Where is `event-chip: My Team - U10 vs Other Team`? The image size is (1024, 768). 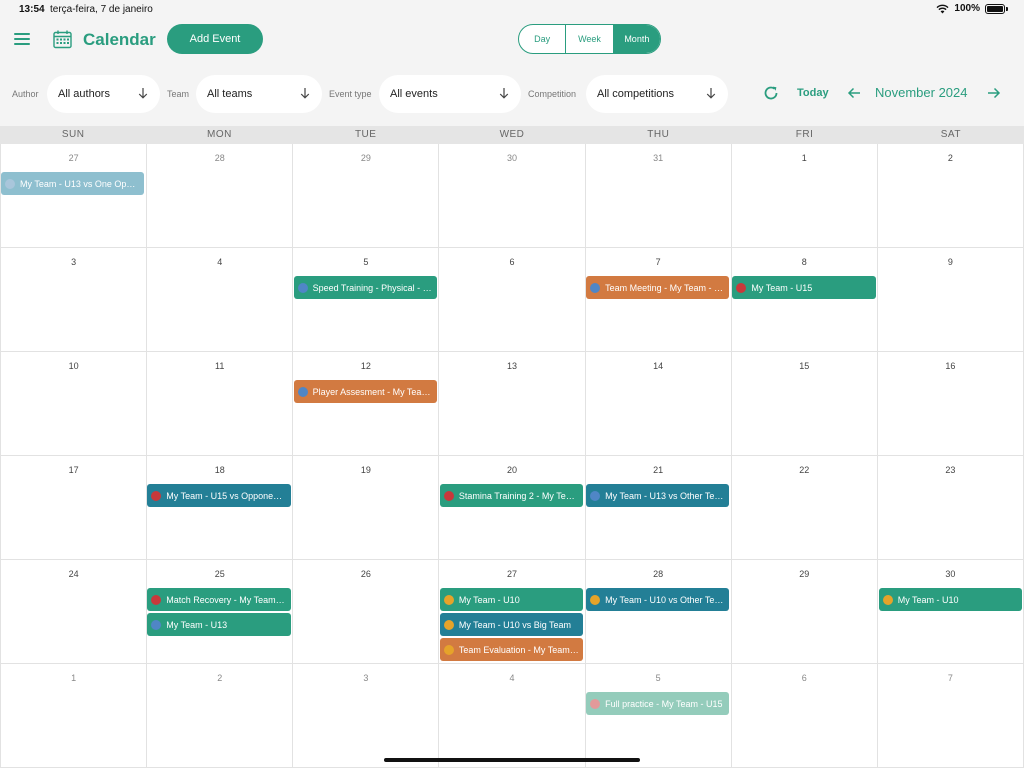
event-chip: My Team - U10 vs Other Team is located at coordinates (658, 599).